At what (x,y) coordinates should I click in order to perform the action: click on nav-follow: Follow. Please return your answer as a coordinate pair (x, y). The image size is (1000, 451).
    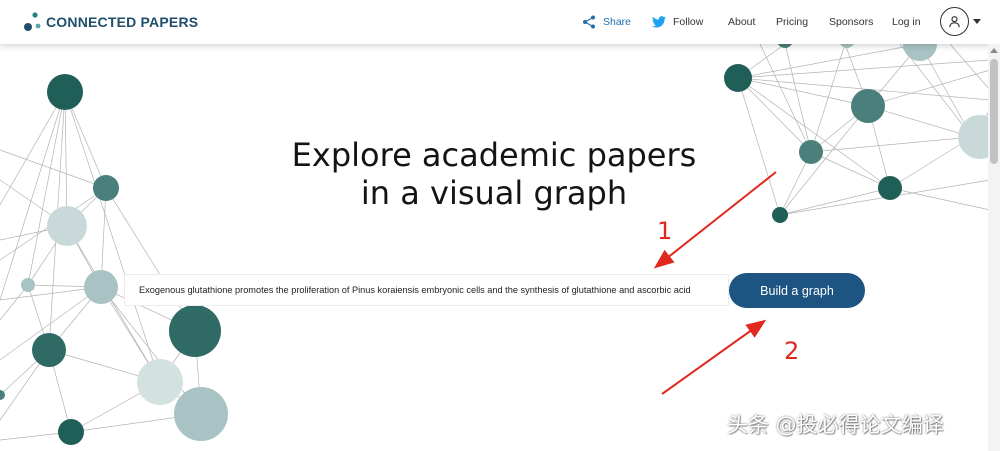
    Looking at the image, I should click on (677, 22).